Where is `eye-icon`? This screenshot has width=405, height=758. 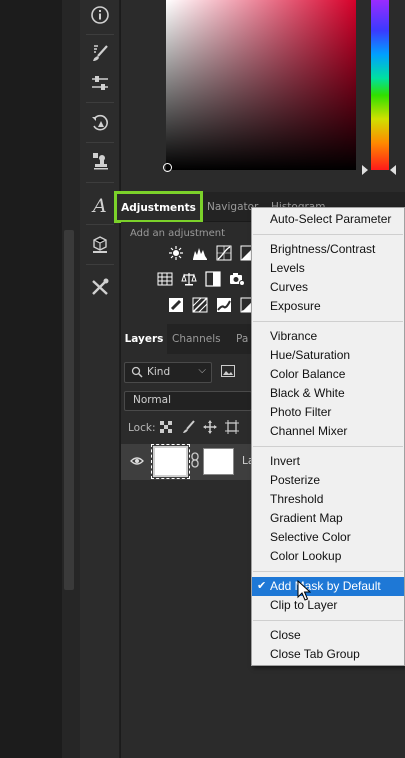 eye-icon is located at coordinates (137, 462).